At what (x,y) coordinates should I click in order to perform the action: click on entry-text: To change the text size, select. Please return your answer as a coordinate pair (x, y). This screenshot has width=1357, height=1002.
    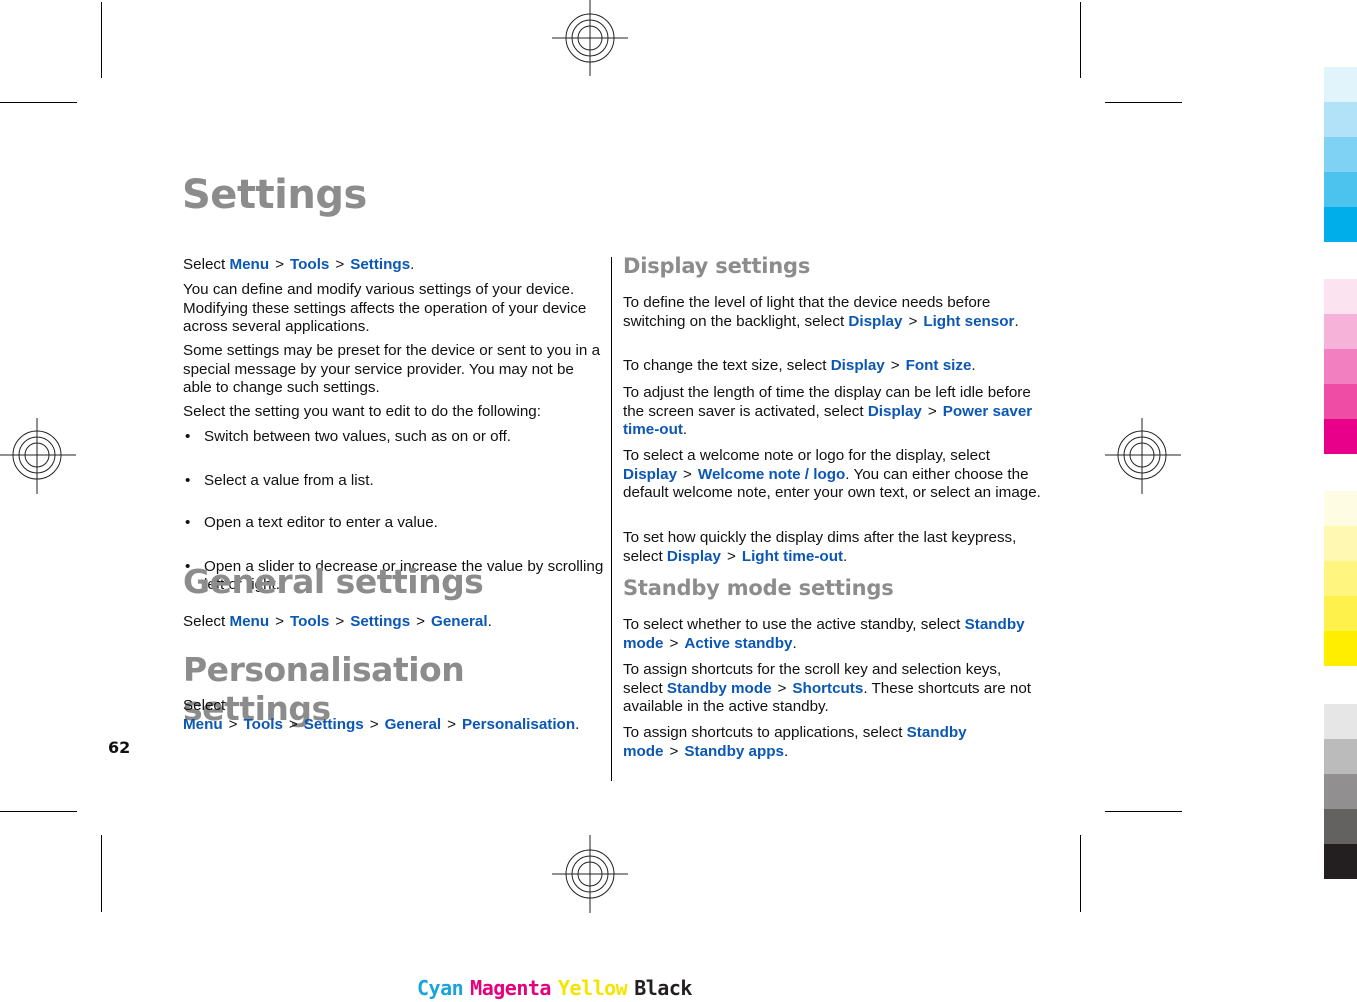
    Looking at the image, I should click on (727, 365).